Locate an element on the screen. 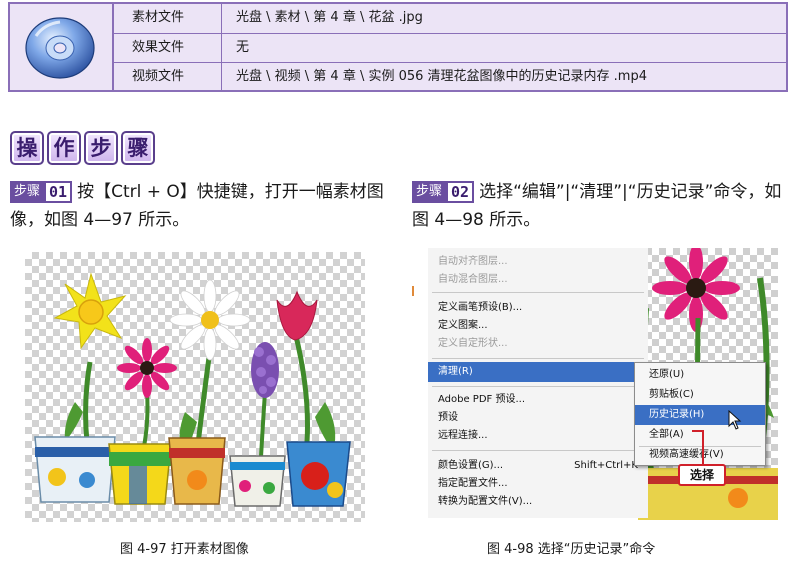 This screenshot has height=573, width=796. submenu-item-video-cache: 视频高速缓存(V) is located at coordinates (700, 455).